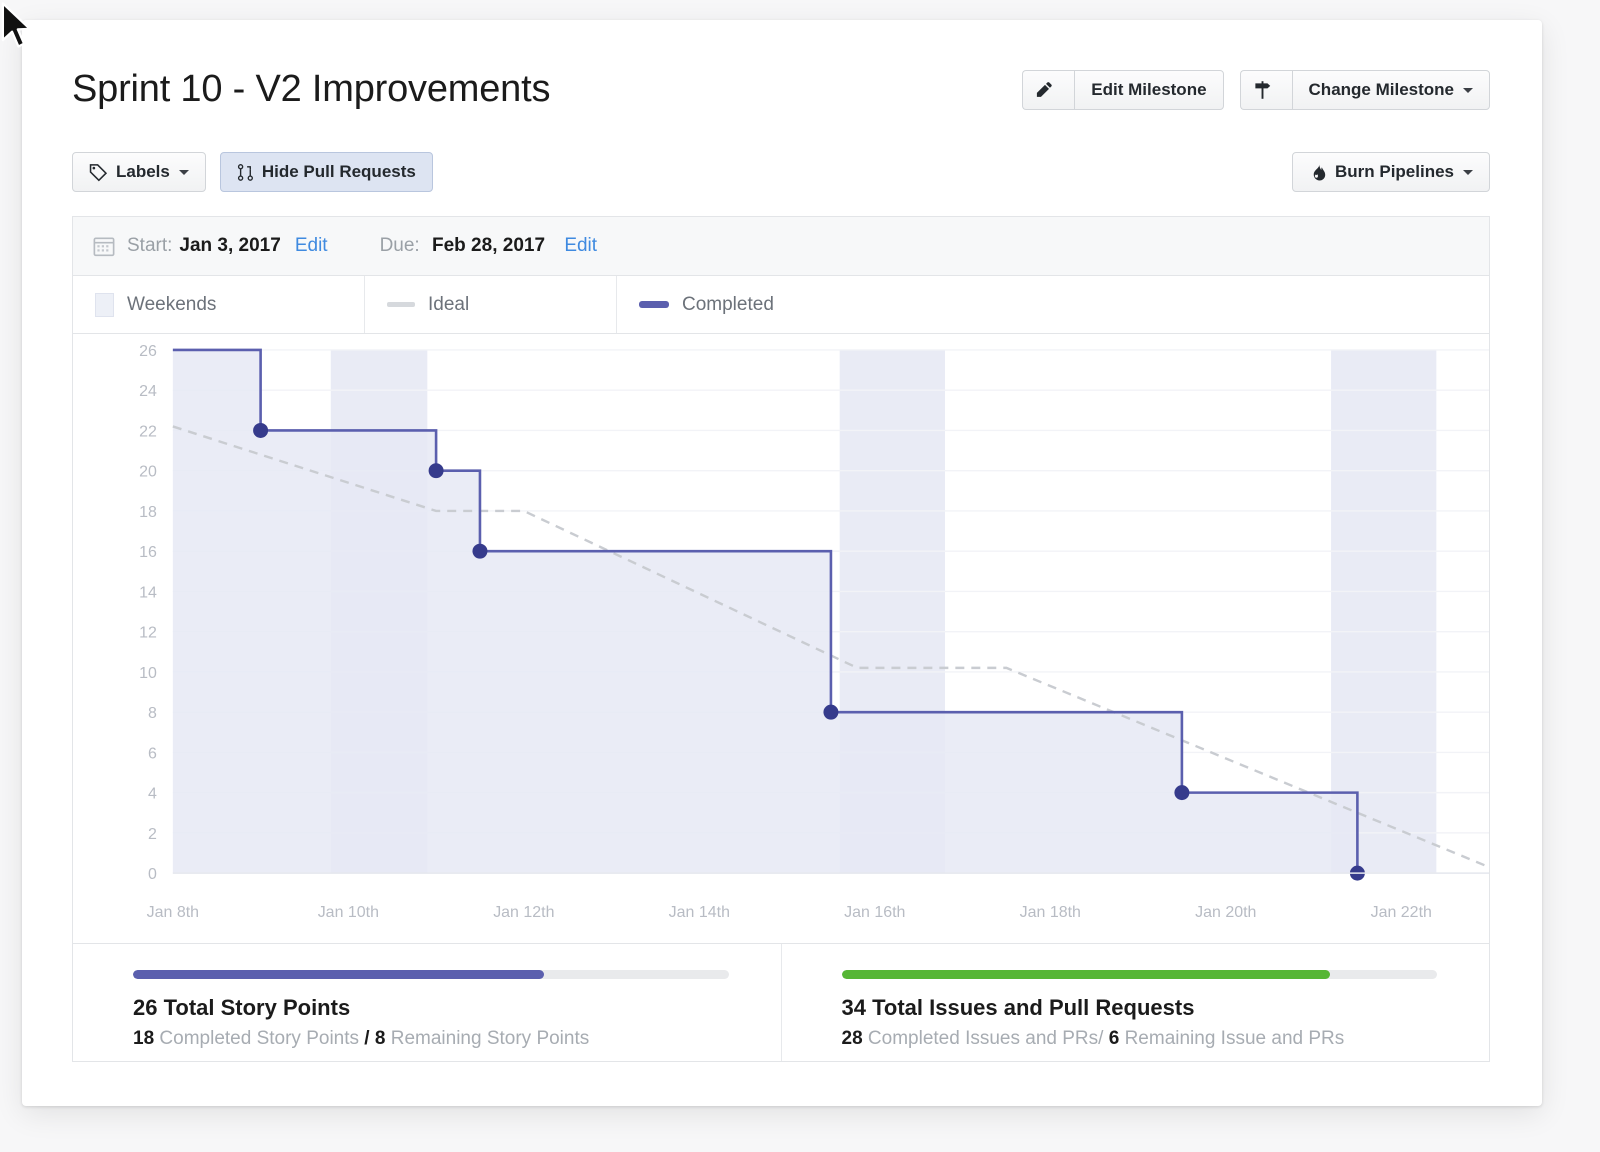 This screenshot has width=1600, height=1152. I want to click on tag-icon, so click(98, 172).